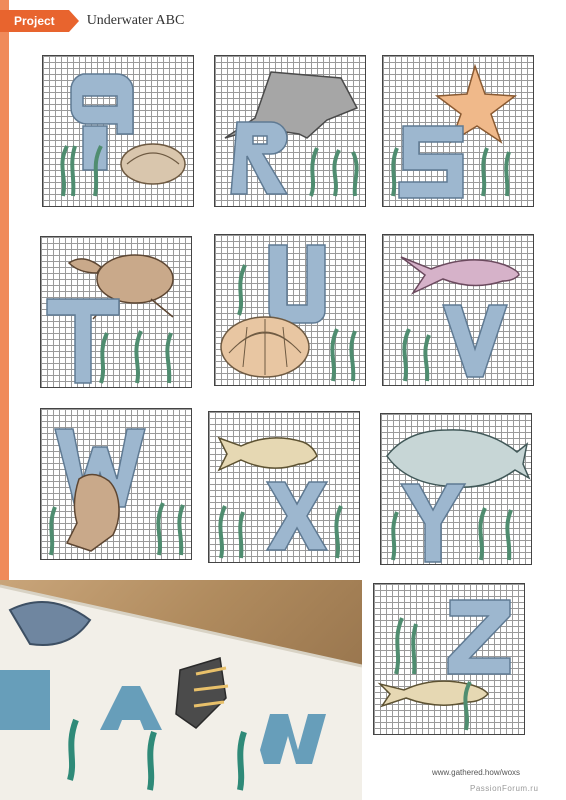 This screenshot has height=800, width=566. I want to click on chart-s-starfish, so click(458, 131).